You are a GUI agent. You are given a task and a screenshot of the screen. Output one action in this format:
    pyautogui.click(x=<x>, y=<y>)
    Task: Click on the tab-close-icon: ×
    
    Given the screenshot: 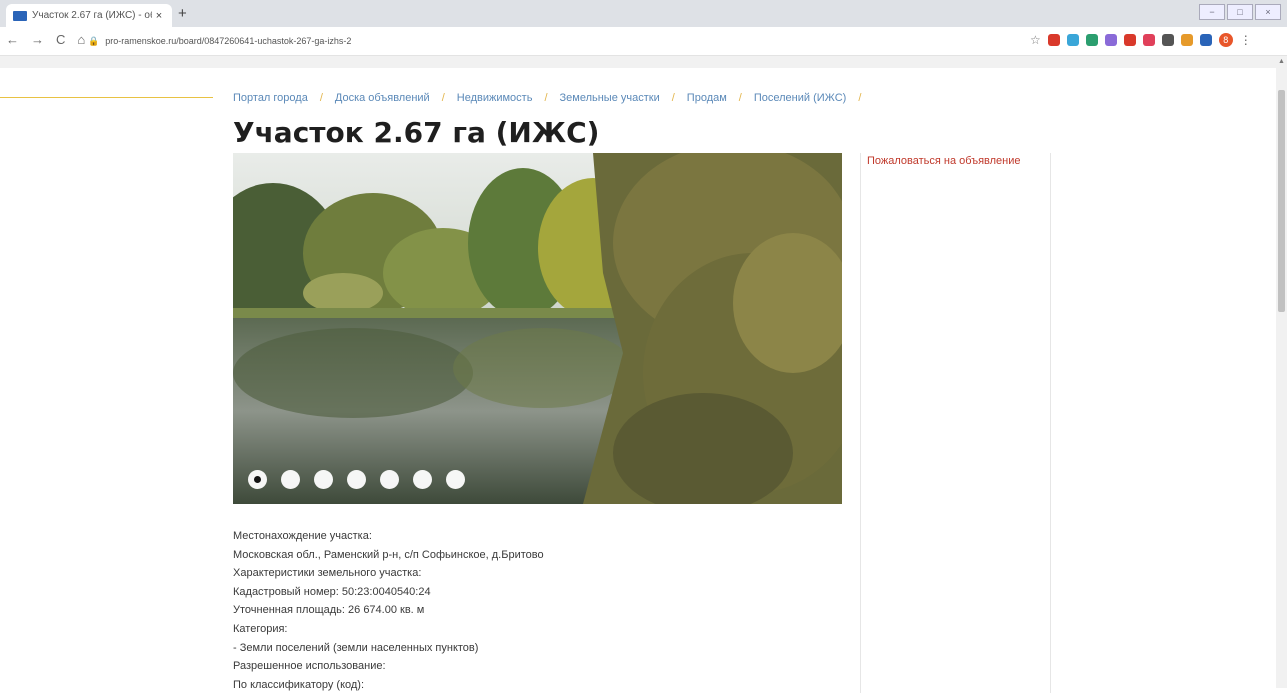 What is the action you would take?
    pyautogui.click(x=159, y=16)
    